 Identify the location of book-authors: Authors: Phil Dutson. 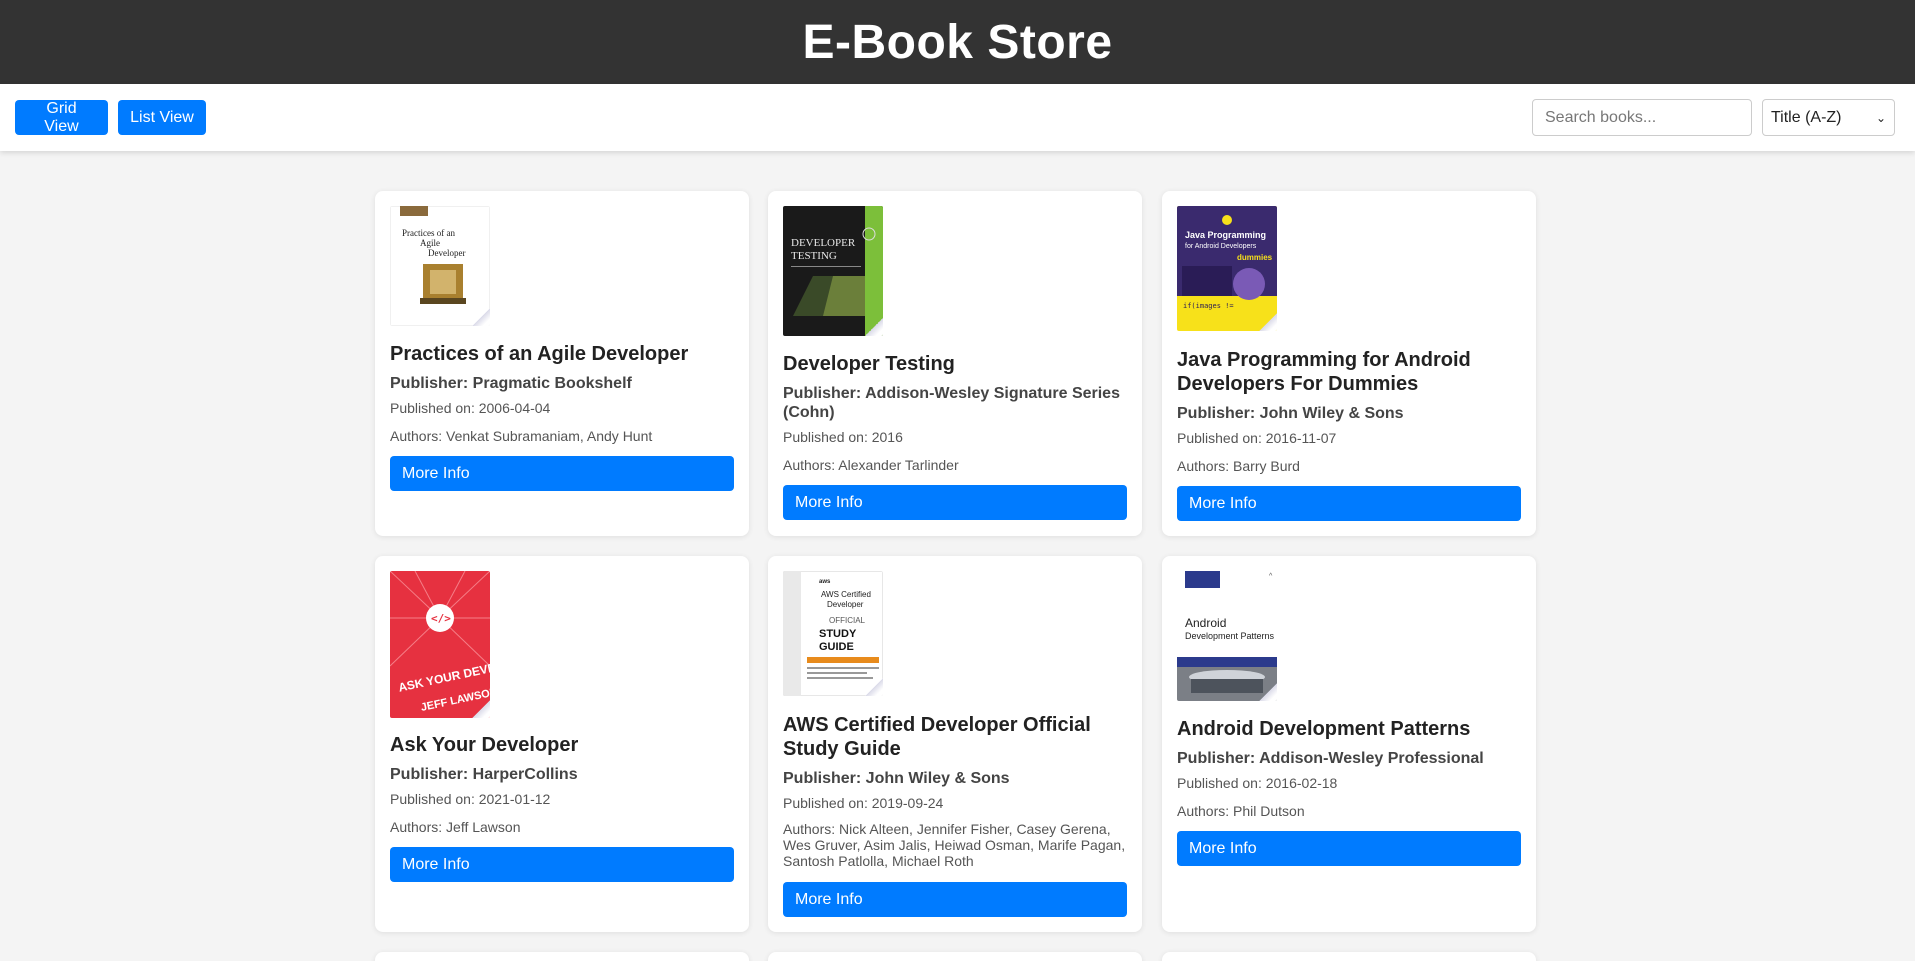
(1241, 811).